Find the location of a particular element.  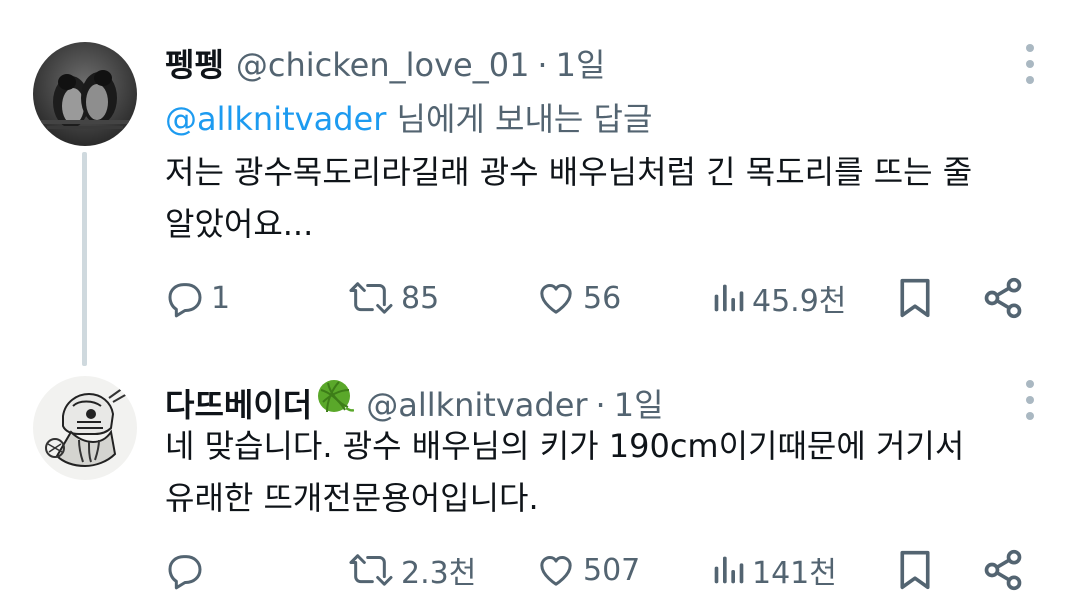

reply-count: 1 is located at coordinates (221, 298).